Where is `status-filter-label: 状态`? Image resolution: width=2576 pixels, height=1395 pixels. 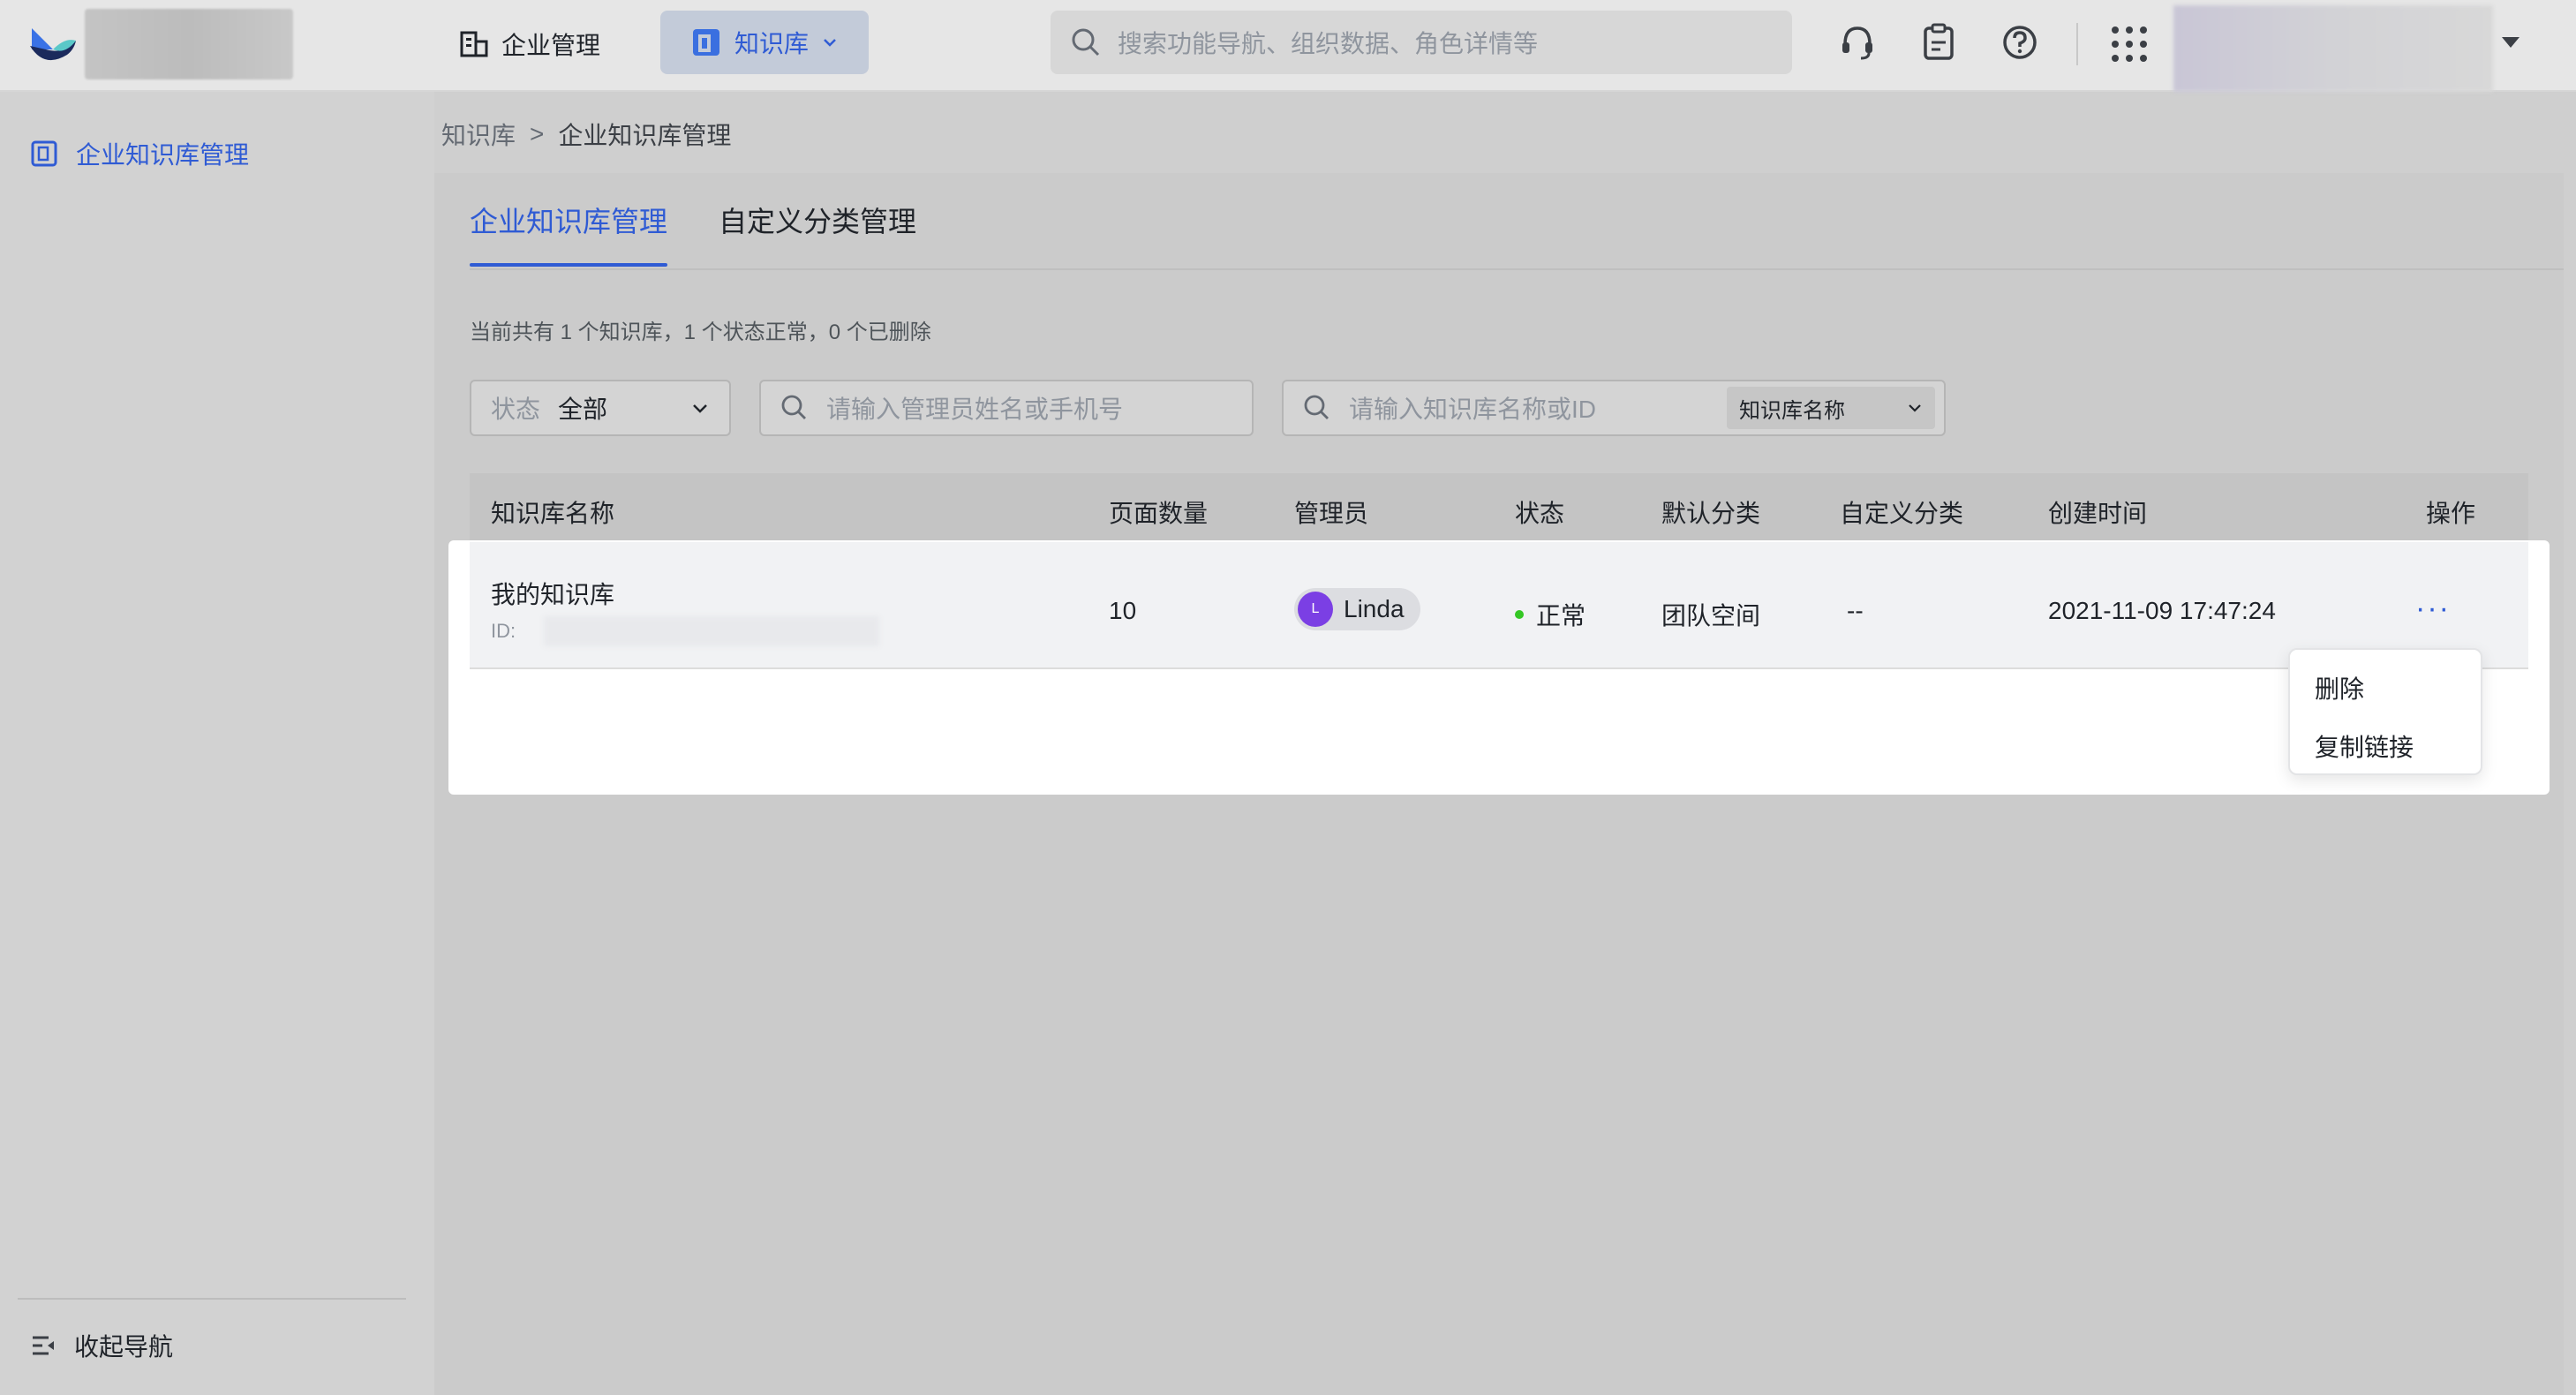
status-filter-label: 状态 is located at coordinates (516, 409).